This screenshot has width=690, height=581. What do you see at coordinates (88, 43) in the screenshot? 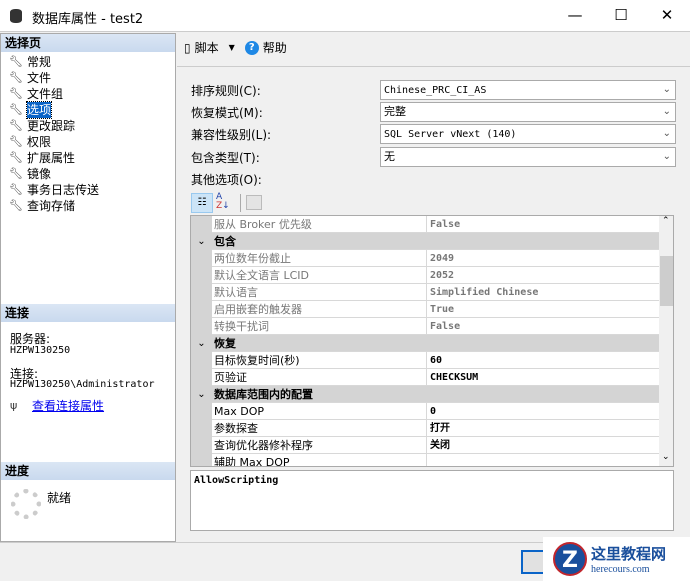
I see `select-page-header: 选择页` at bounding box center [88, 43].